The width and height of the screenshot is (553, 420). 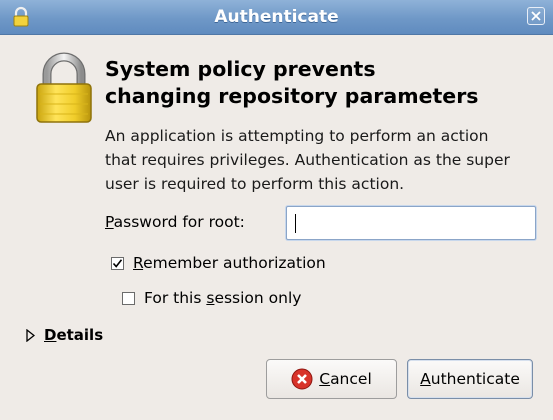 I want to click on close-icon, so click(x=536, y=16).